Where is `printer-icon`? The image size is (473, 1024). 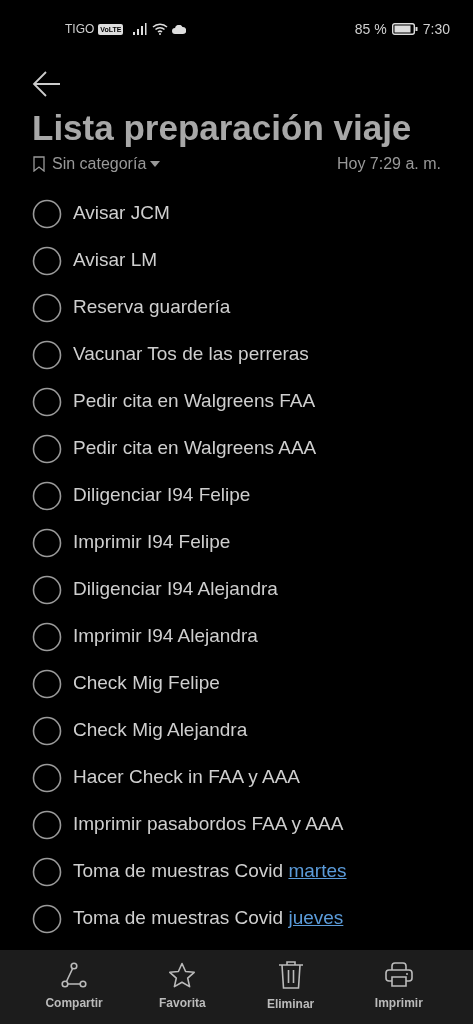 printer-icon is located at coordinates (398, 975).